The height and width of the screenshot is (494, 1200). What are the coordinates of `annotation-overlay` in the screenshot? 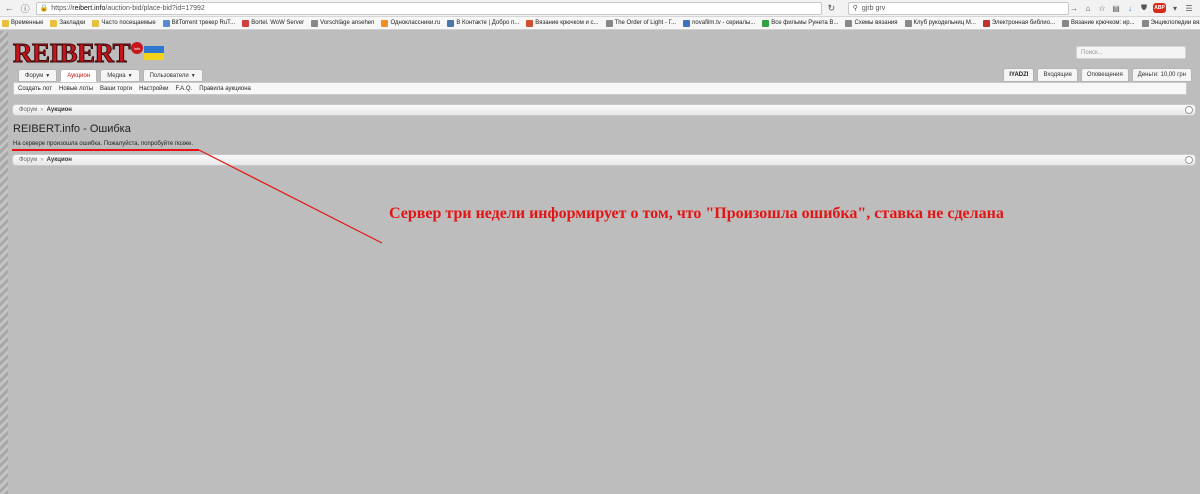 It's located at (197, 196).